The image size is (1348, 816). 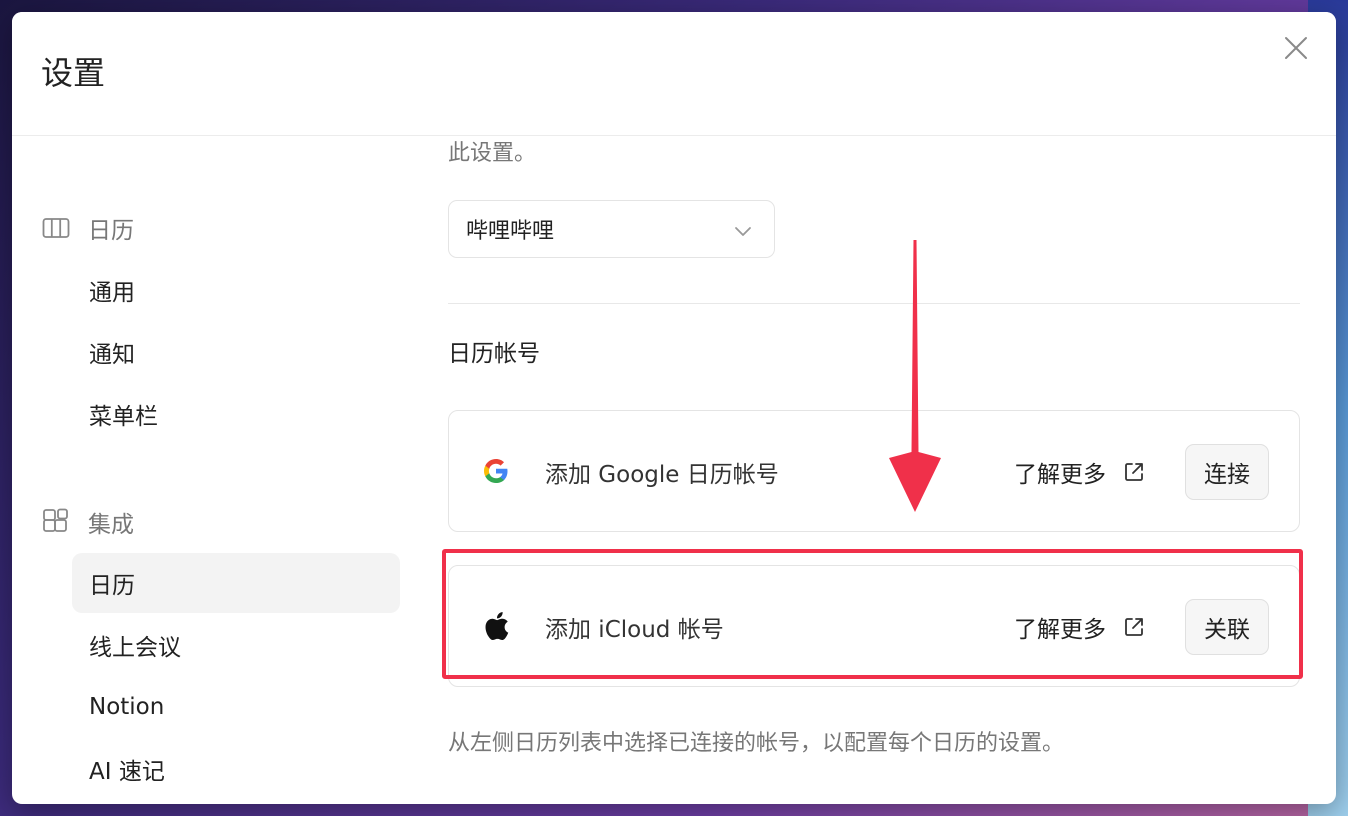 I want to click on sidebar-group-label: 集成, so click(x=111, y=525).